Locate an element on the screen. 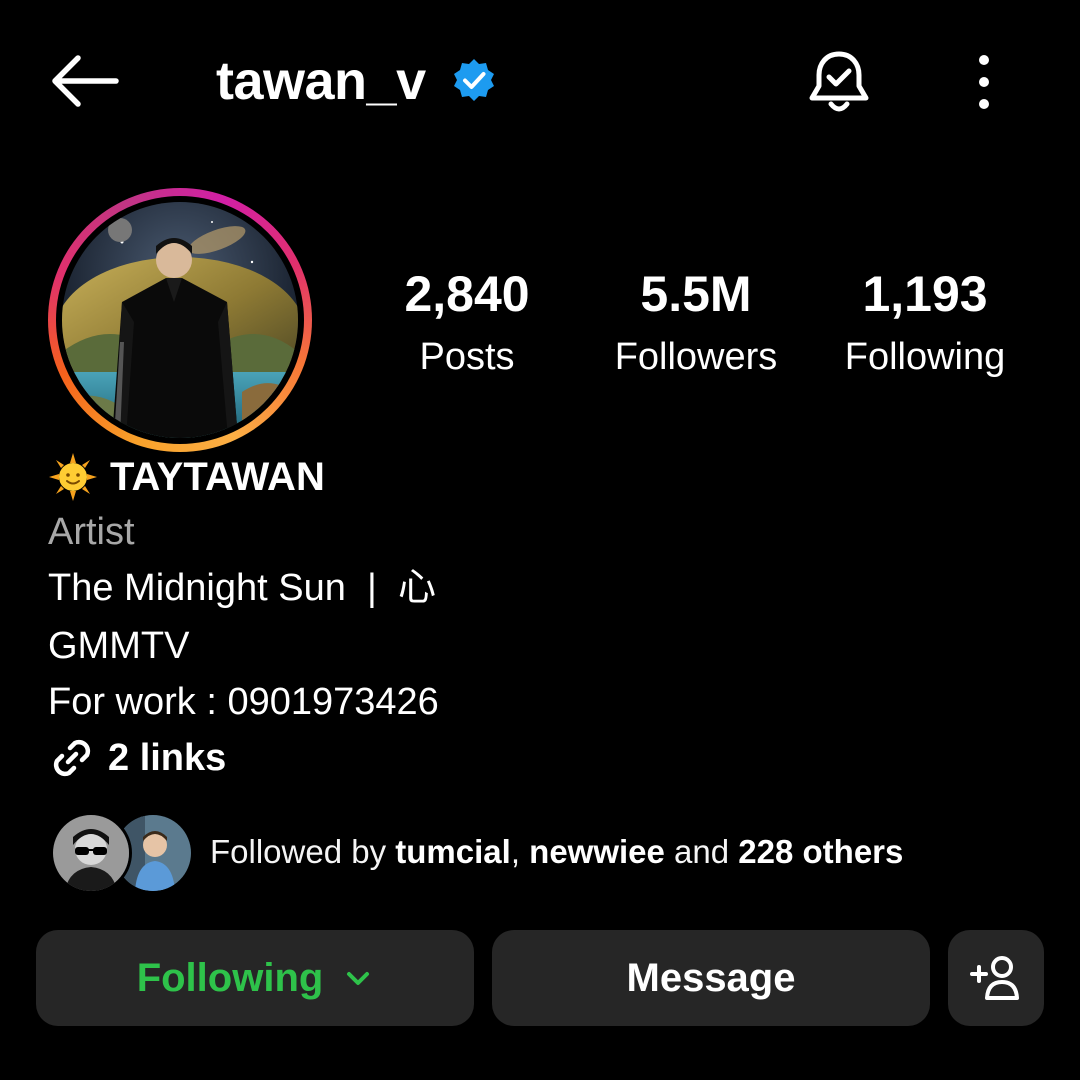 This screenshot has height=1080, width=1080. link-icon is located at coordinates (72, 758).